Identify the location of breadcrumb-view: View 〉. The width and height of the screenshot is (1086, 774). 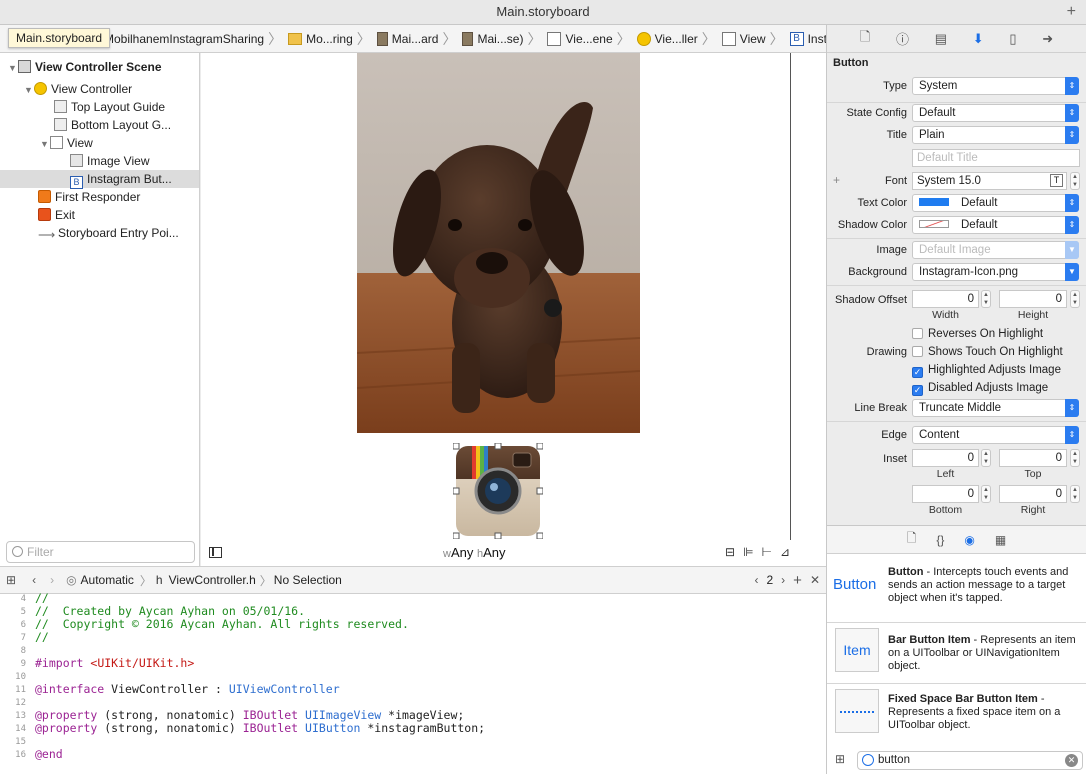
(752, 38).